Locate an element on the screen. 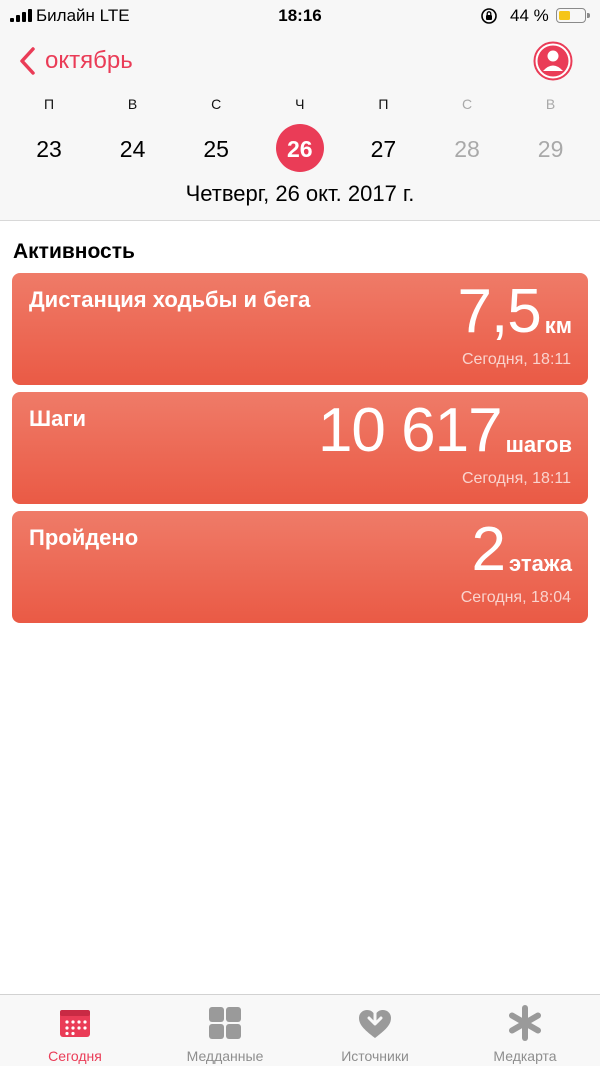  card-title: Шаги is located at coordinates (58, 418).